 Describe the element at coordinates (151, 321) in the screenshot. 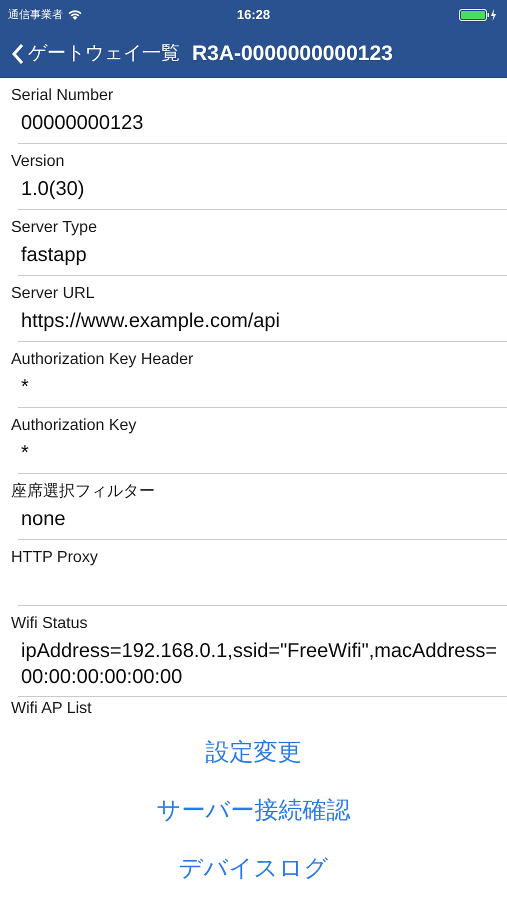

I see `field-value: https://www.example.com/api` at that location.